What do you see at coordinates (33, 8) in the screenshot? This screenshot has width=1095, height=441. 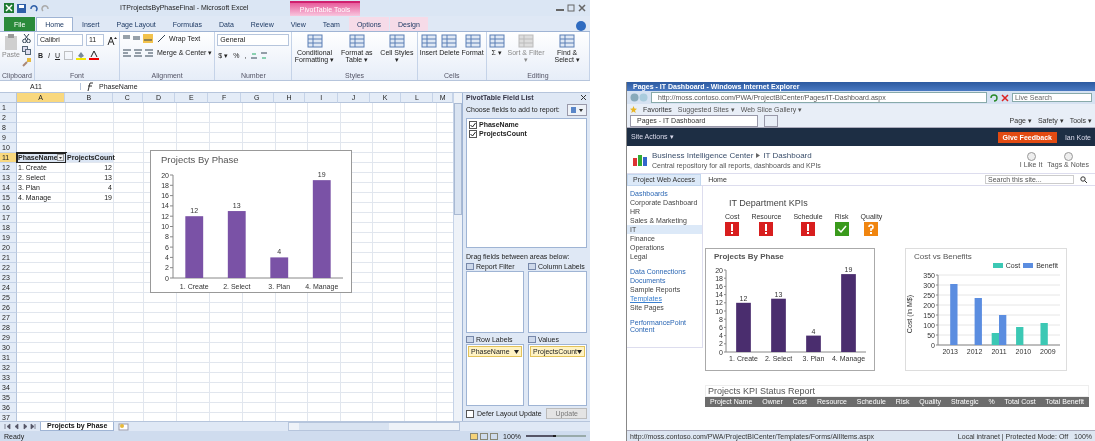 I see `undo-icon` at bounding box center [33, 8].